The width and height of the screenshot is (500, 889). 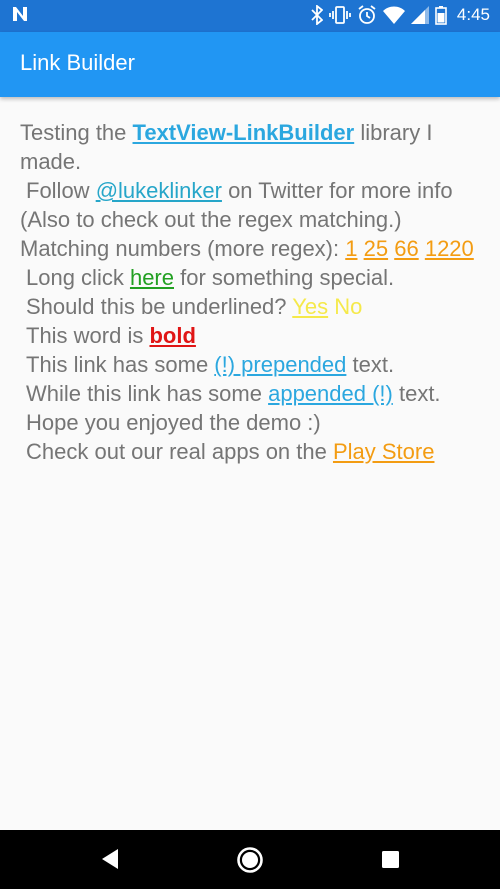 I want to click on yes-link: Yes, so click(x=310, y=306).